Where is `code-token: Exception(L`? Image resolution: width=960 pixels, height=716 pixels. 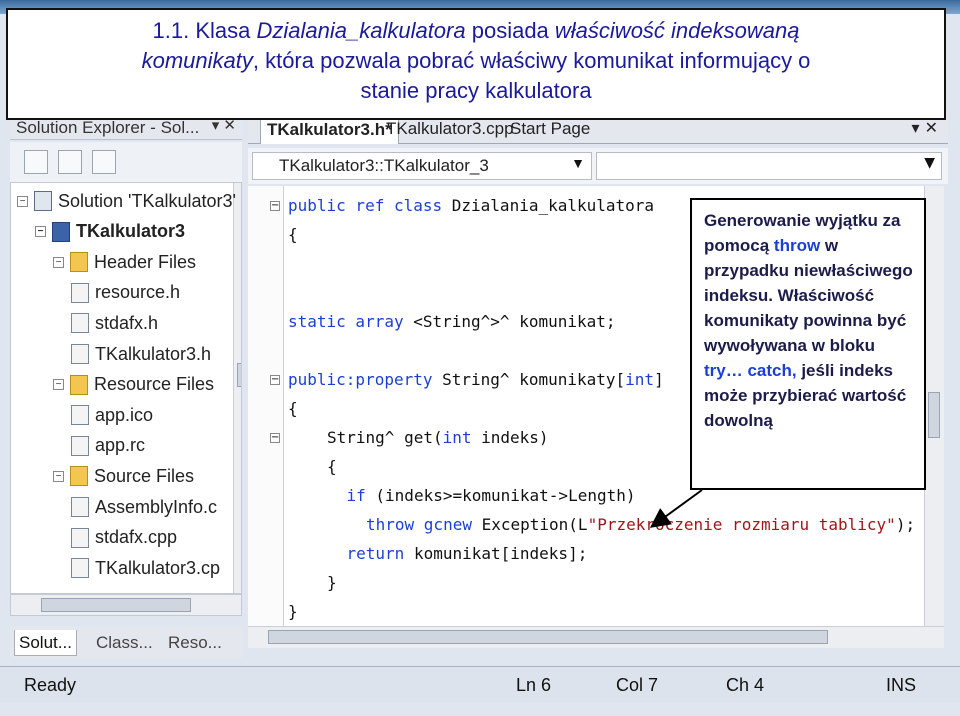
code-token: Exception(L is located at coordinates (534, 524).